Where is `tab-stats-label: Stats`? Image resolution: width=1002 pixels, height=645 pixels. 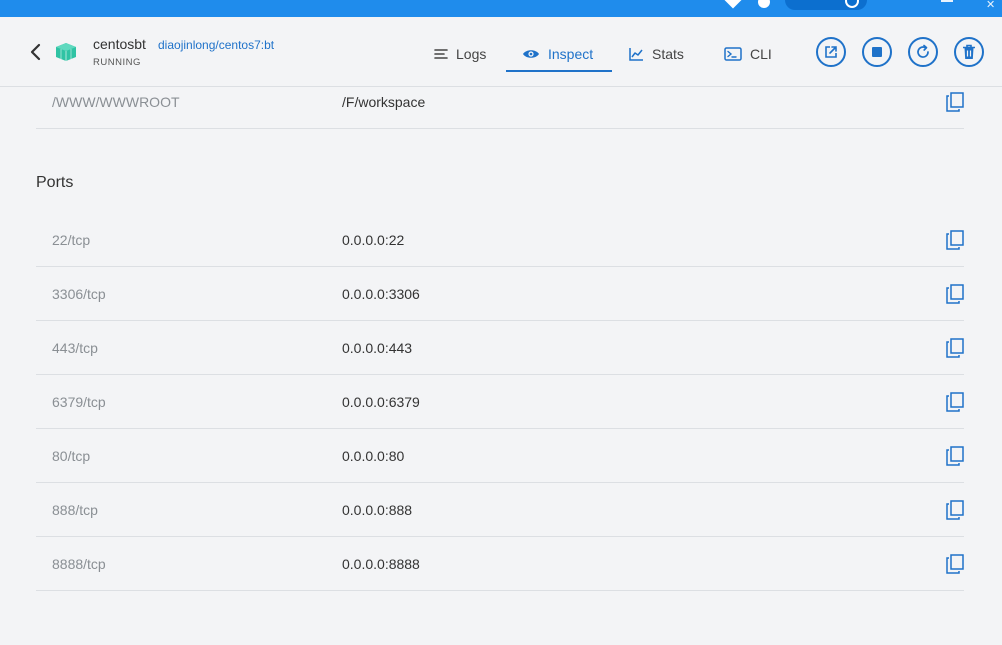
tab-stats-label: Stats is located at coordinates (668, 53).